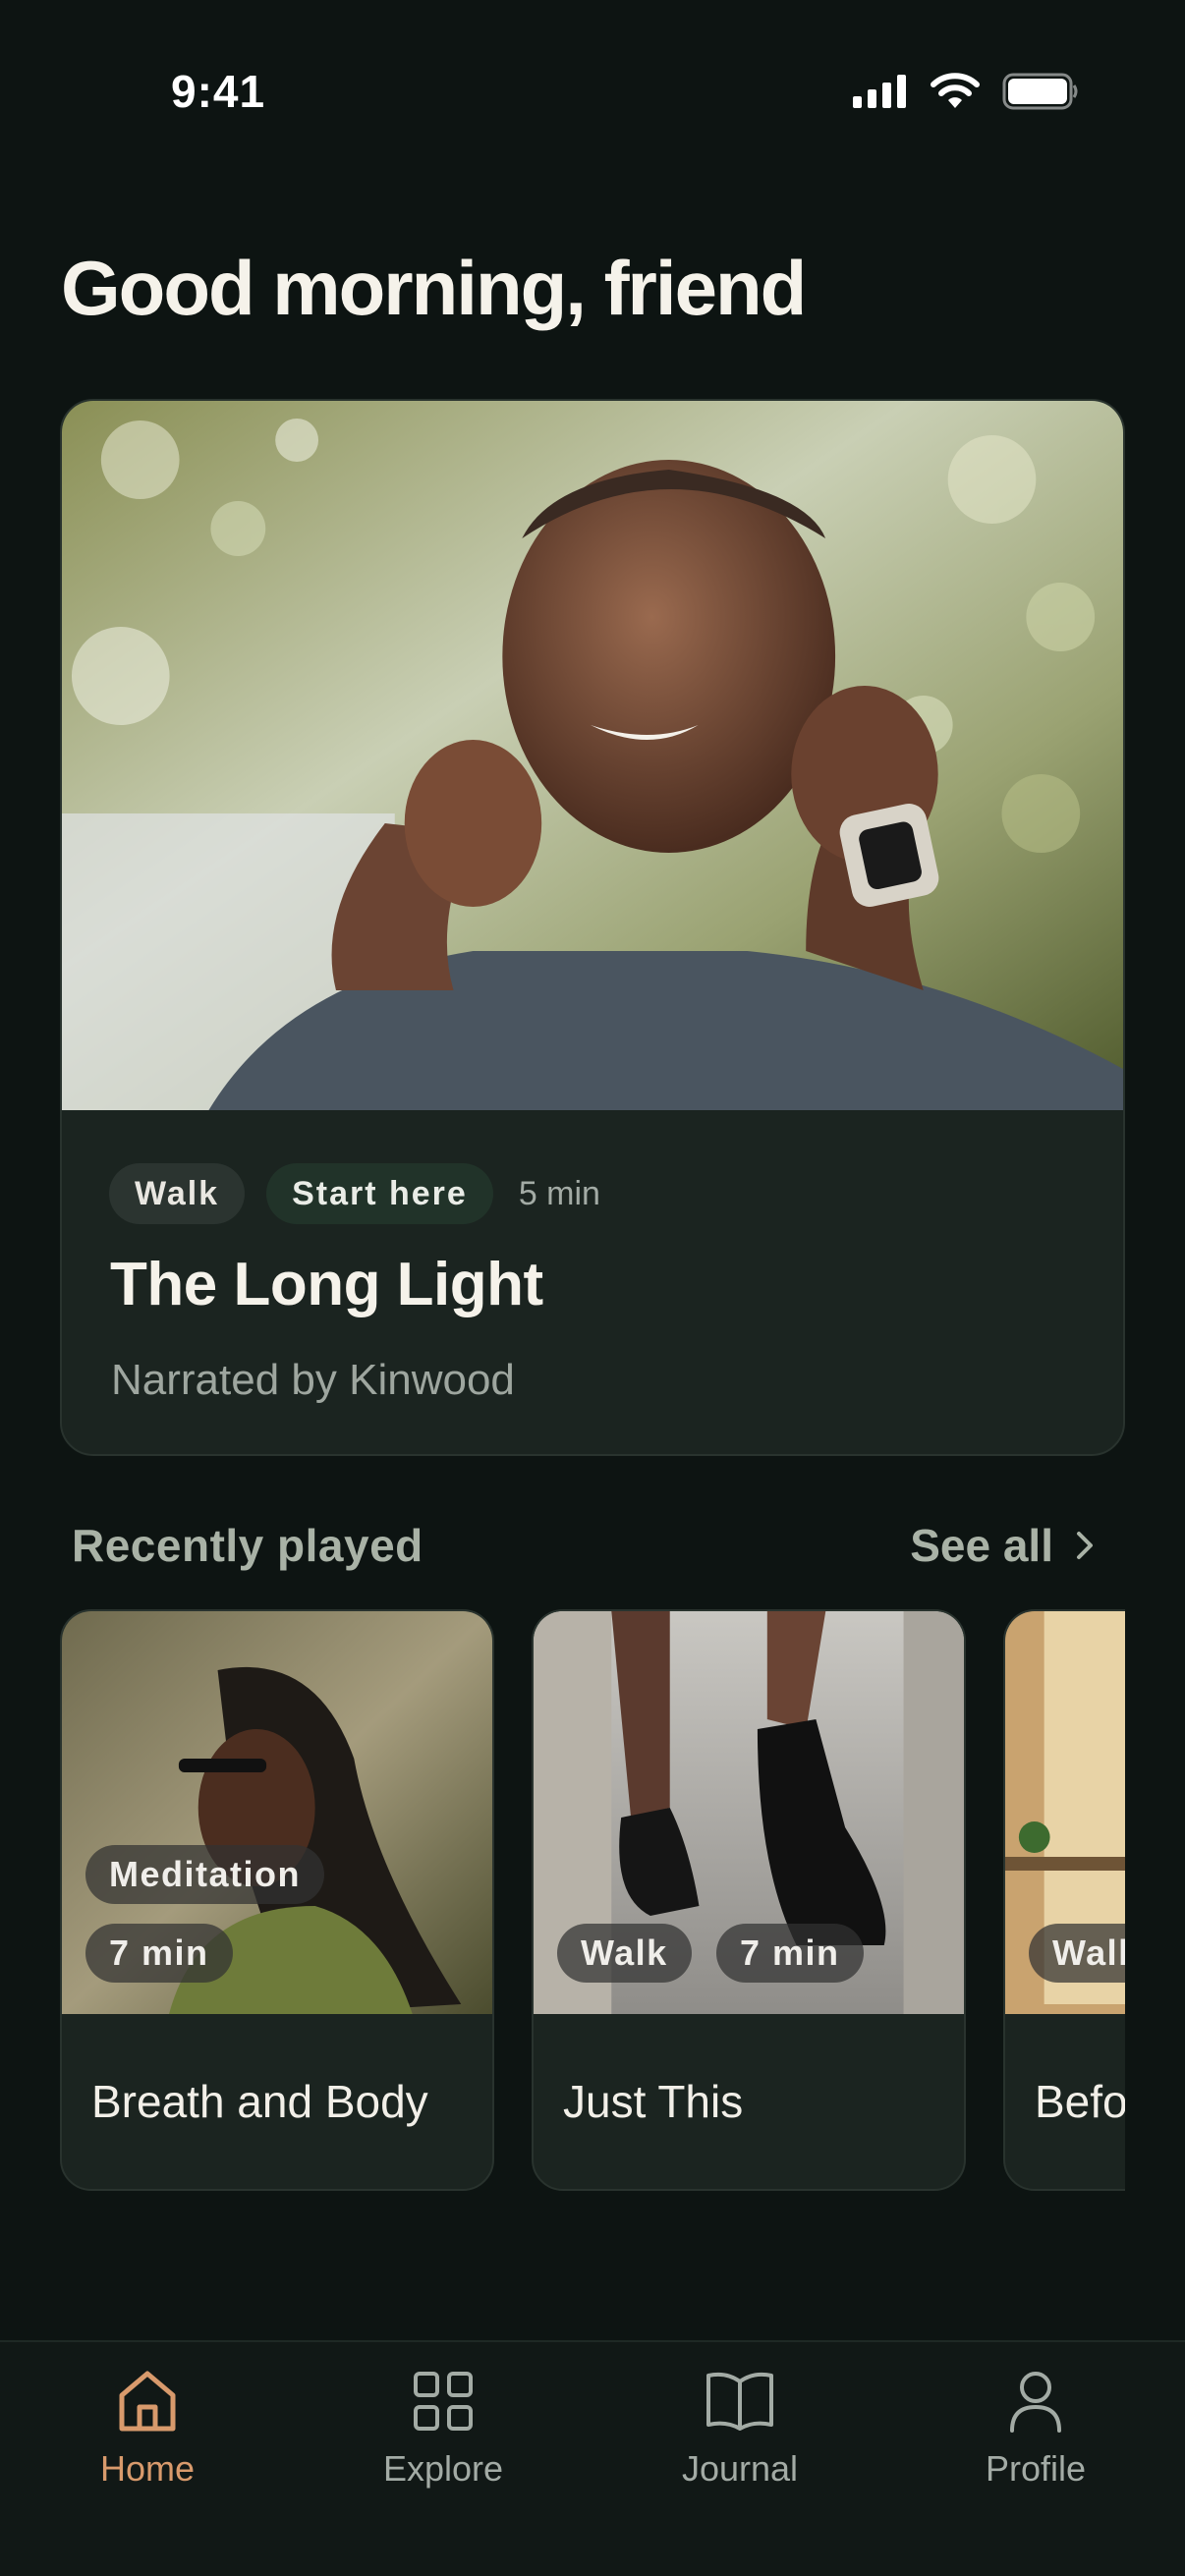  I want to click on nav-explore: Explore, so click(443, 2429).